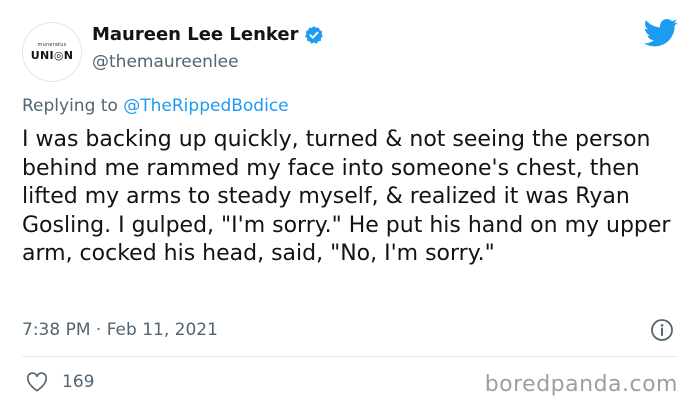 The width and height of the screenshot is (700, 410). What do you see at coordinates (205, 106) in the screenshot?
I see `reply-mention-link: @TheRippedBodice` at bounding box center [205, 106].